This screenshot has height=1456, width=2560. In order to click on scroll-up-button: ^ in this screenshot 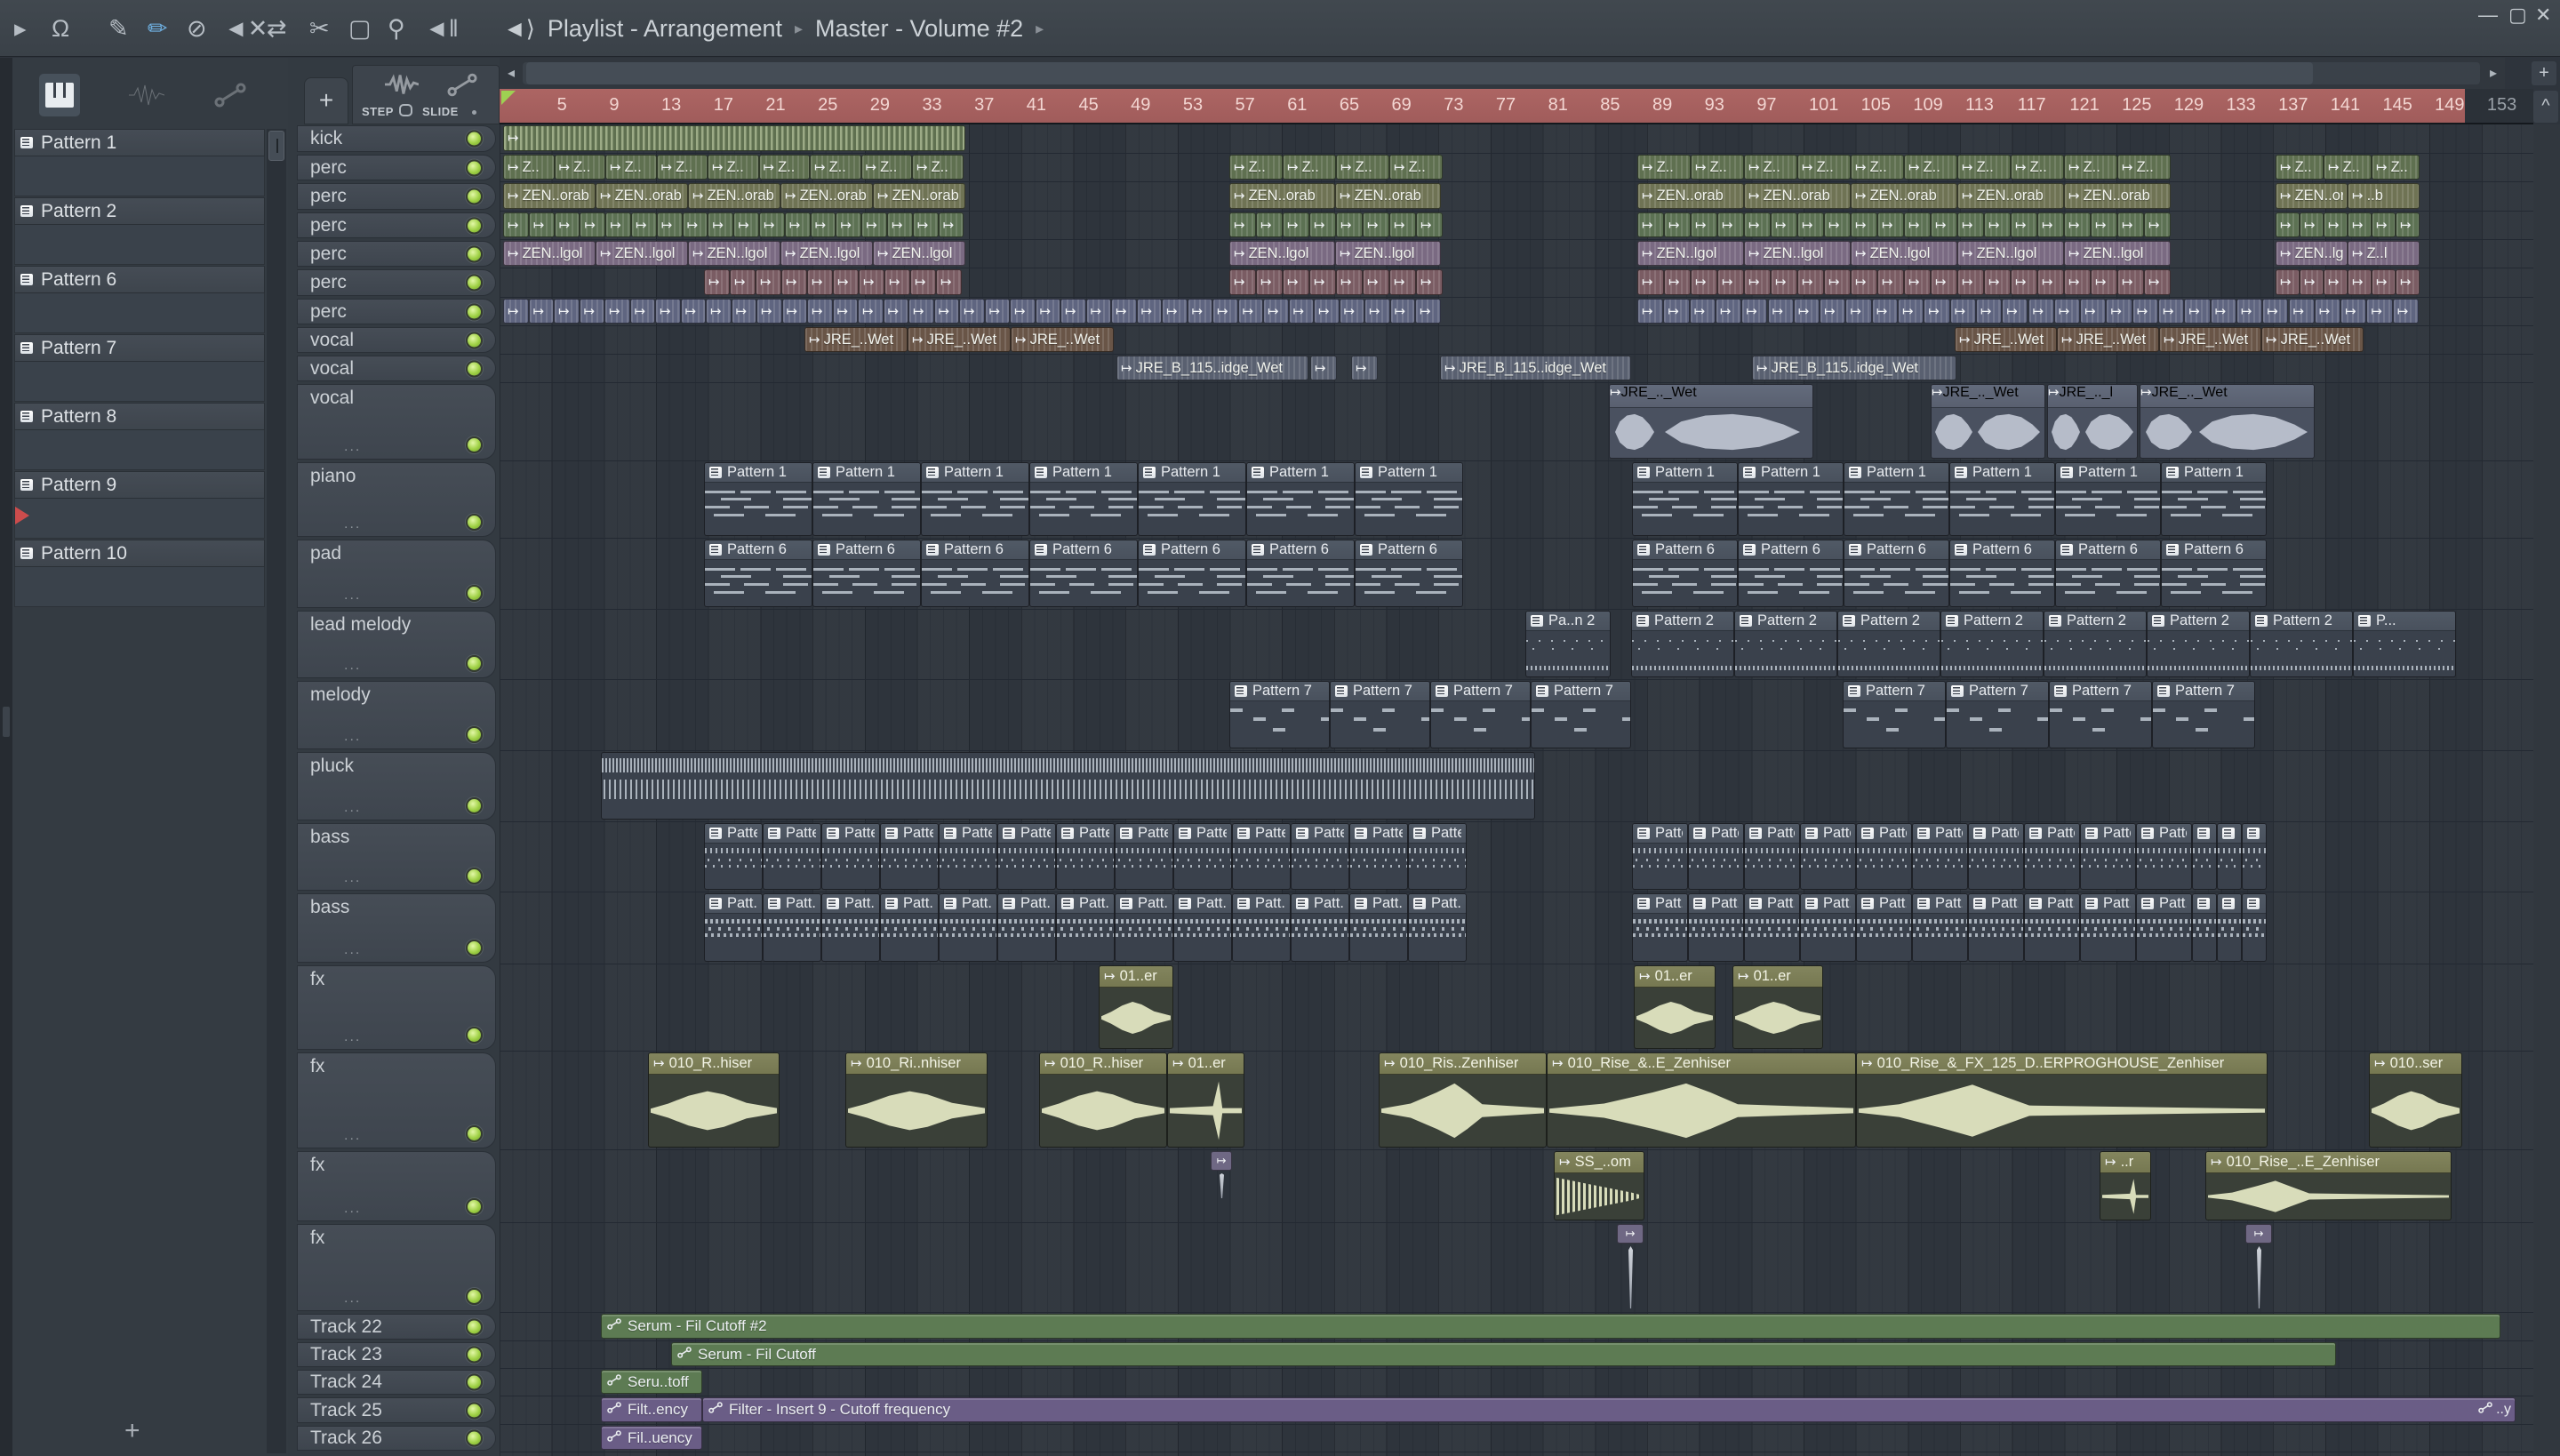, I will do `click(2545, 107)`.